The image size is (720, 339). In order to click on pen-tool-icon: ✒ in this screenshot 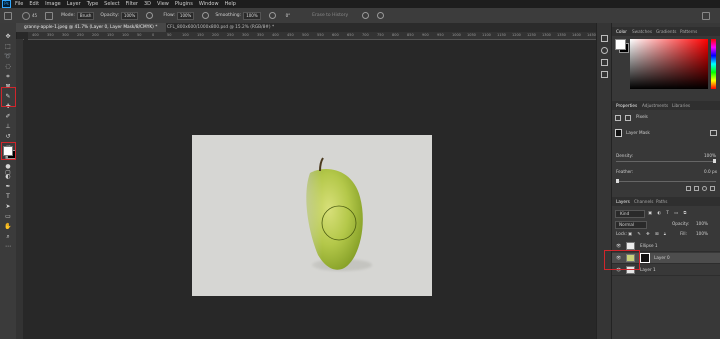, I will do `click(8, 186)`.